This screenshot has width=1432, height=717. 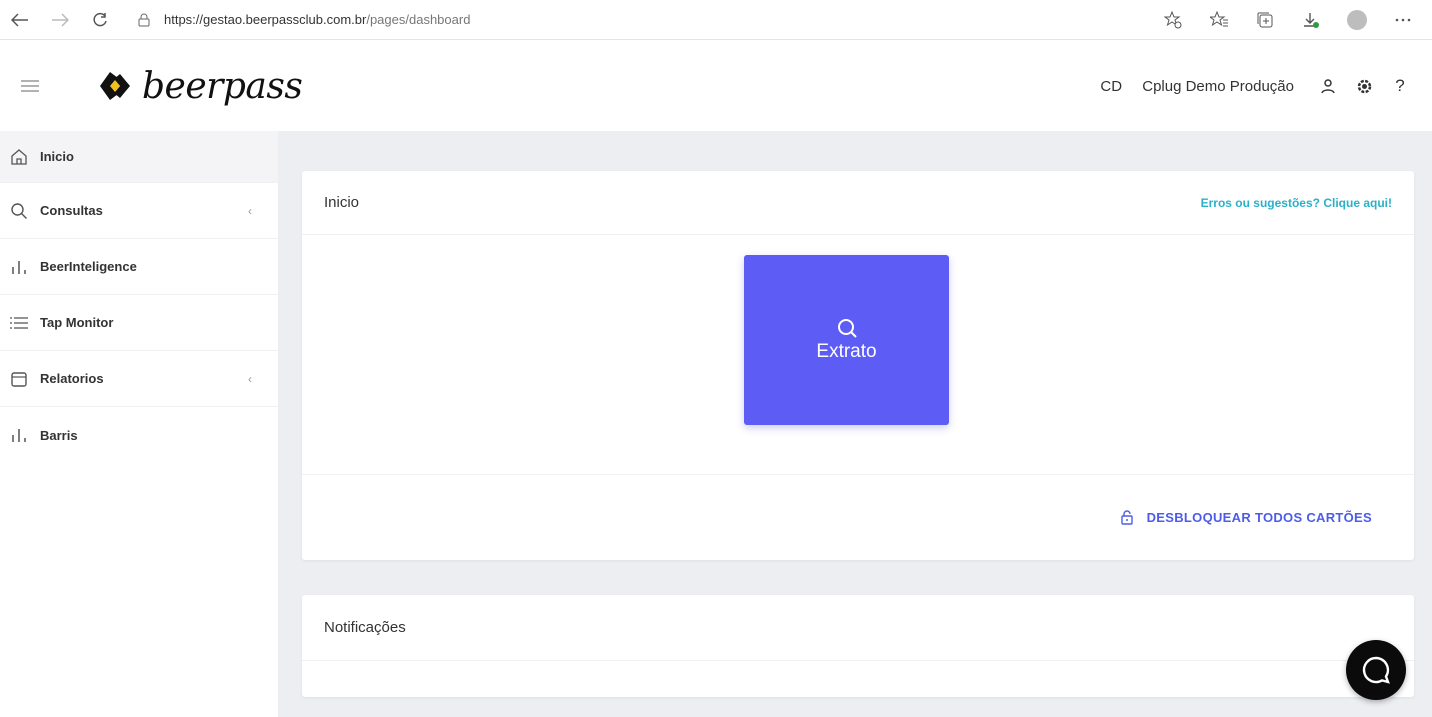 I want to click on lock-icon, so click(x=144, y=20).